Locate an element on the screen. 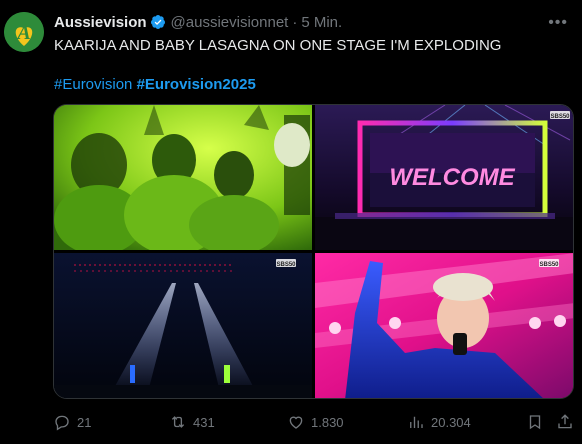  author-handle: @aussievisionnet is located at coordinates (230, 22).